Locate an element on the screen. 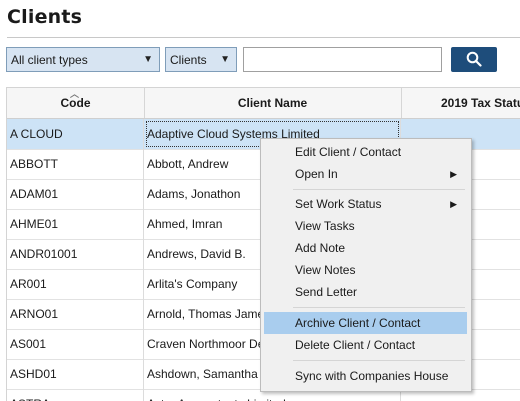  client-type-dropdown: All client types ▼ is located at coordinates (83, 59).